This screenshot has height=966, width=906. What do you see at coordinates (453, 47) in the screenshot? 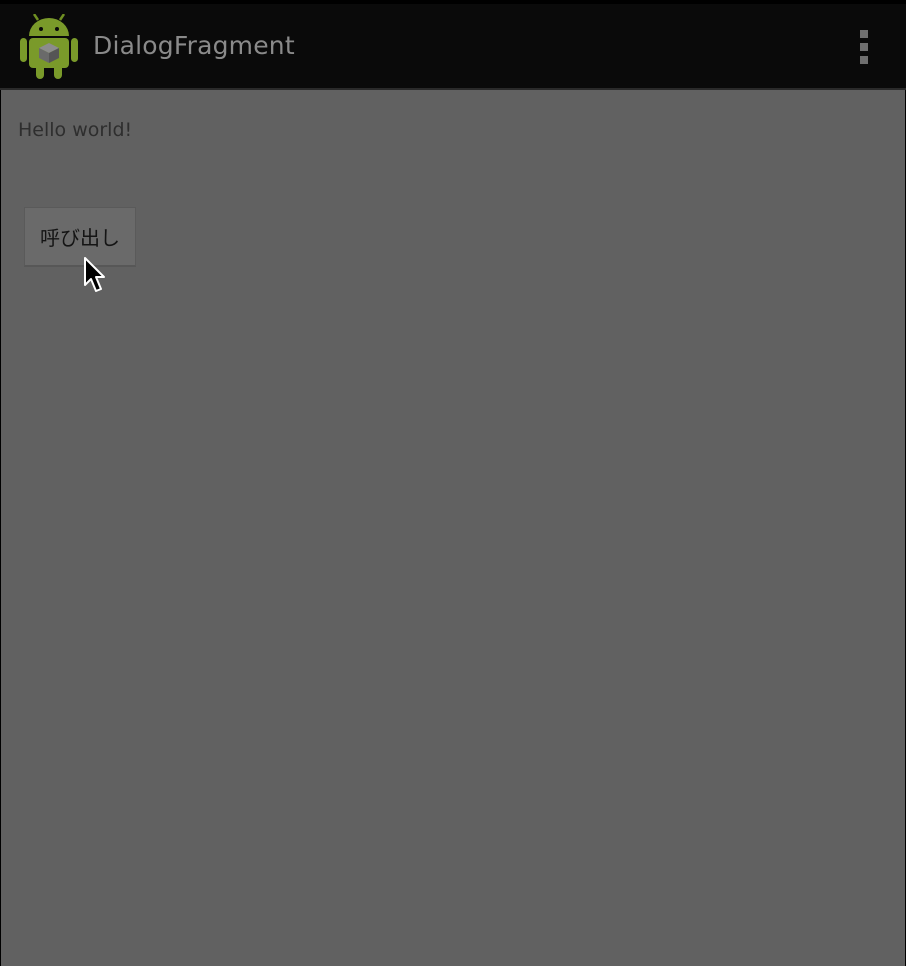
I see `action-bar: DialogFragment` at bounding box center [453, 47].